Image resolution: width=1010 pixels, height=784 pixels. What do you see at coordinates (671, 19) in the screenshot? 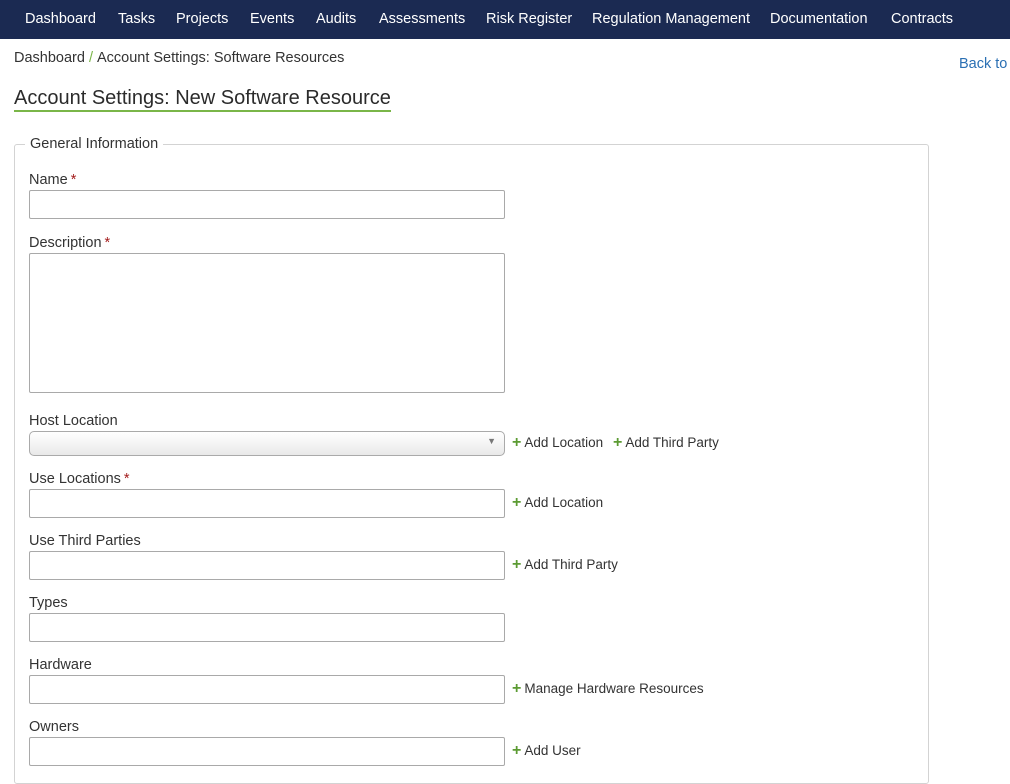
I see `nav-regulation-management: Regulation Management` at bounding box center [671, 19].